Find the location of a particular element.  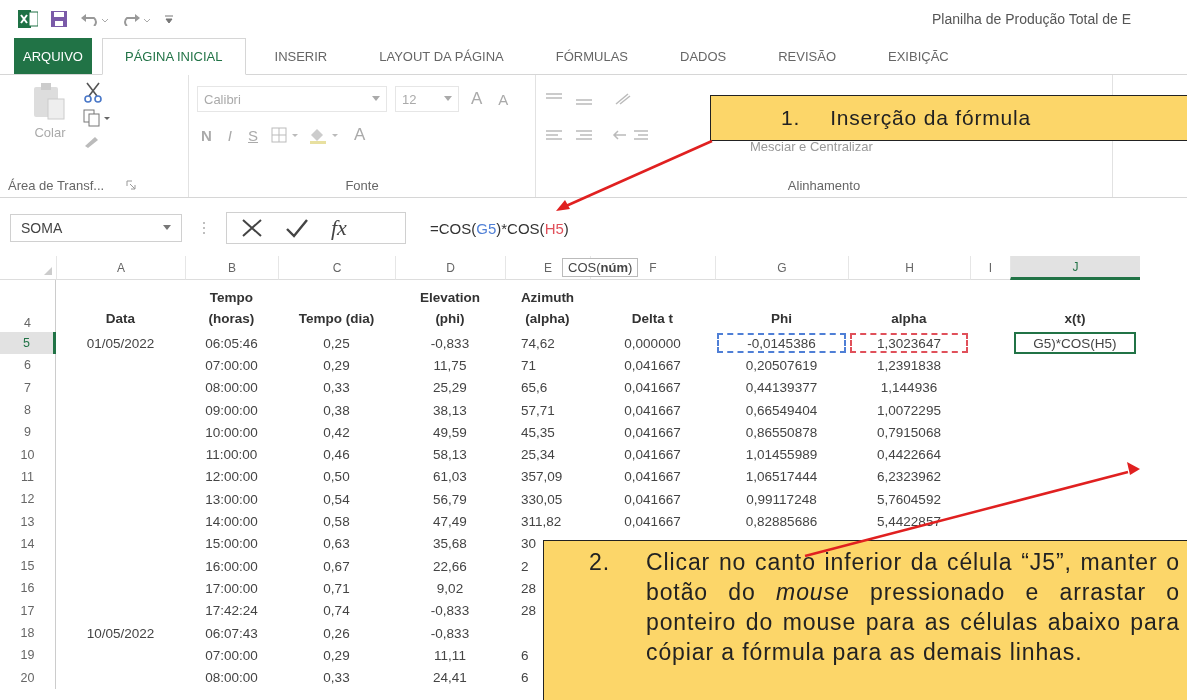

table-cell: 1,3023647 is located at coordinates (909, 343).